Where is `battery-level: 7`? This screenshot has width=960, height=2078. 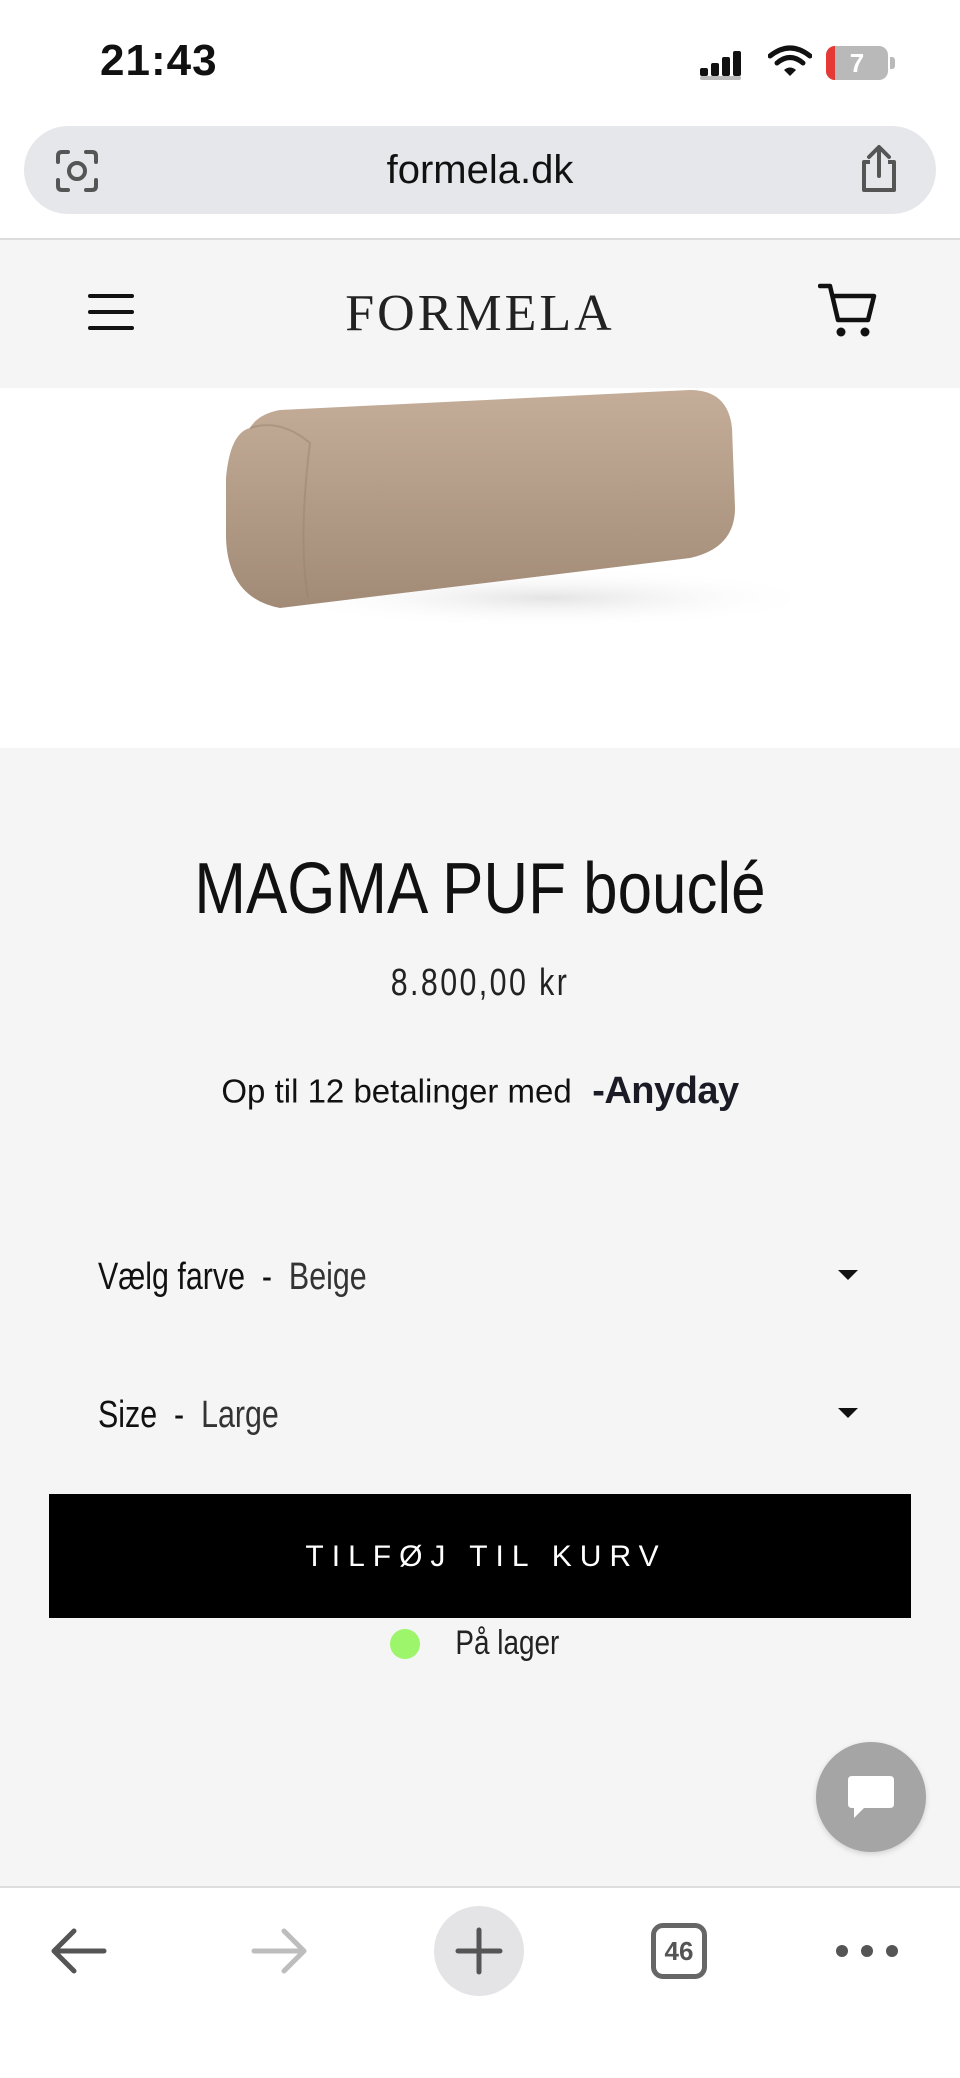 battery-level: 7 is located at coordinates (857, 63).